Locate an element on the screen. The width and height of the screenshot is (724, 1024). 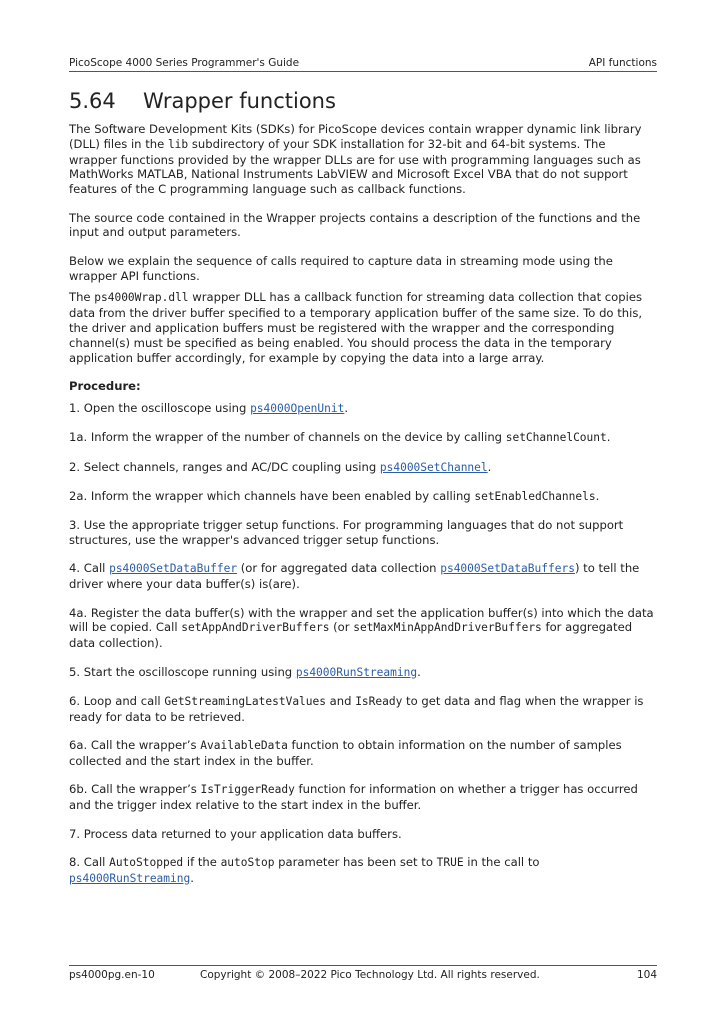
code-text: IsReady is located at coordinates (379, 702).